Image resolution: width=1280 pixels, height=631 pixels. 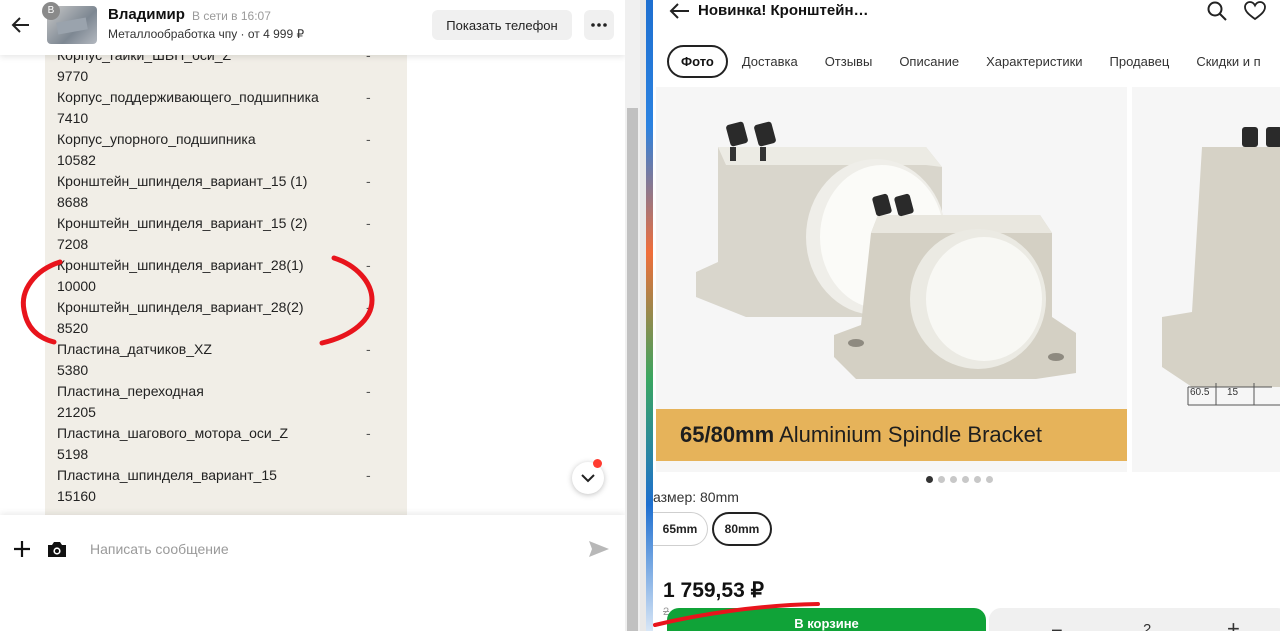 I want to click on message-line: 7208, so click(x=217, y=244).